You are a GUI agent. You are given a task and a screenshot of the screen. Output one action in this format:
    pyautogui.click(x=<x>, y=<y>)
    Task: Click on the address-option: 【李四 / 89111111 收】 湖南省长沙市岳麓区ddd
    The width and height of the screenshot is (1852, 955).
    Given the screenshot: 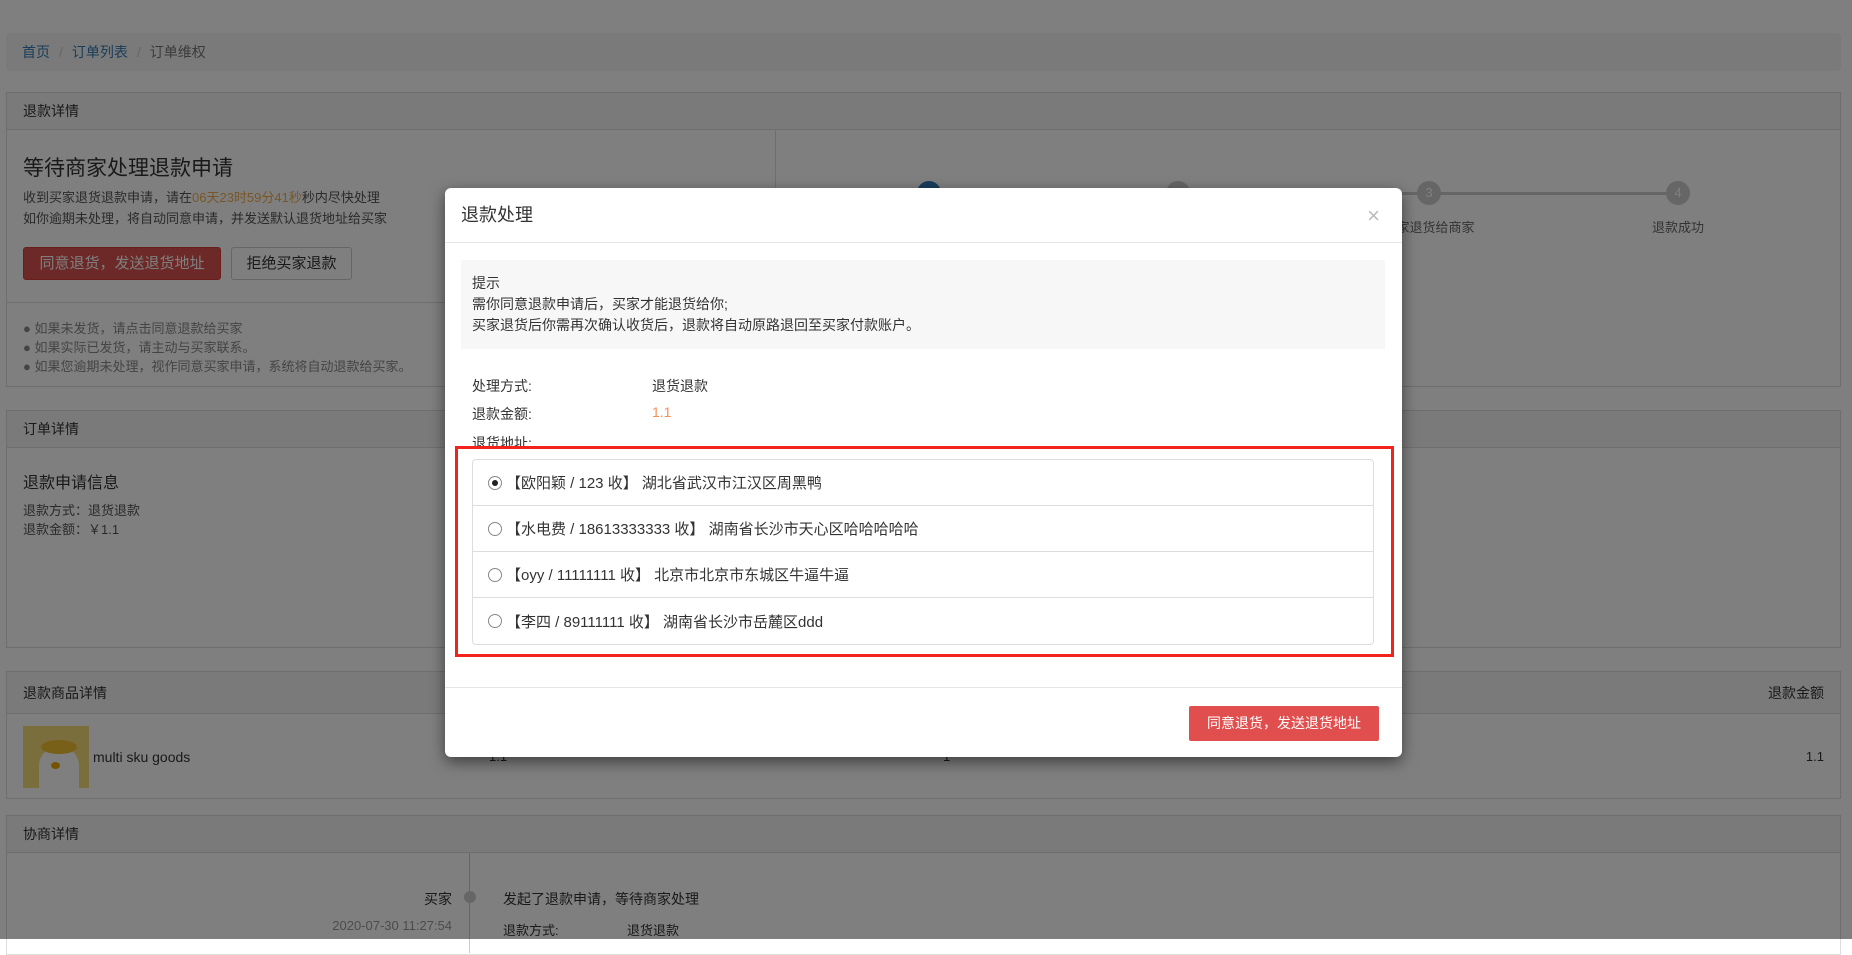 What is the action you would take?
    pyautogui.click(x=923, y=621)
    